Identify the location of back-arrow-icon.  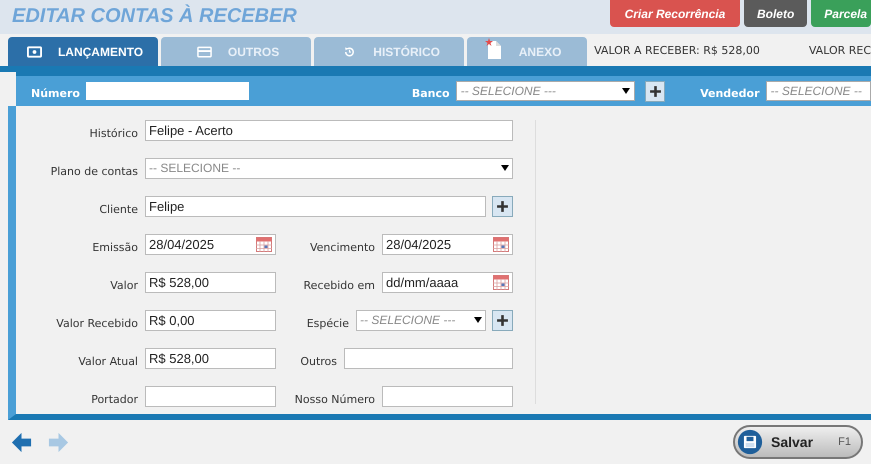
(21, 442).